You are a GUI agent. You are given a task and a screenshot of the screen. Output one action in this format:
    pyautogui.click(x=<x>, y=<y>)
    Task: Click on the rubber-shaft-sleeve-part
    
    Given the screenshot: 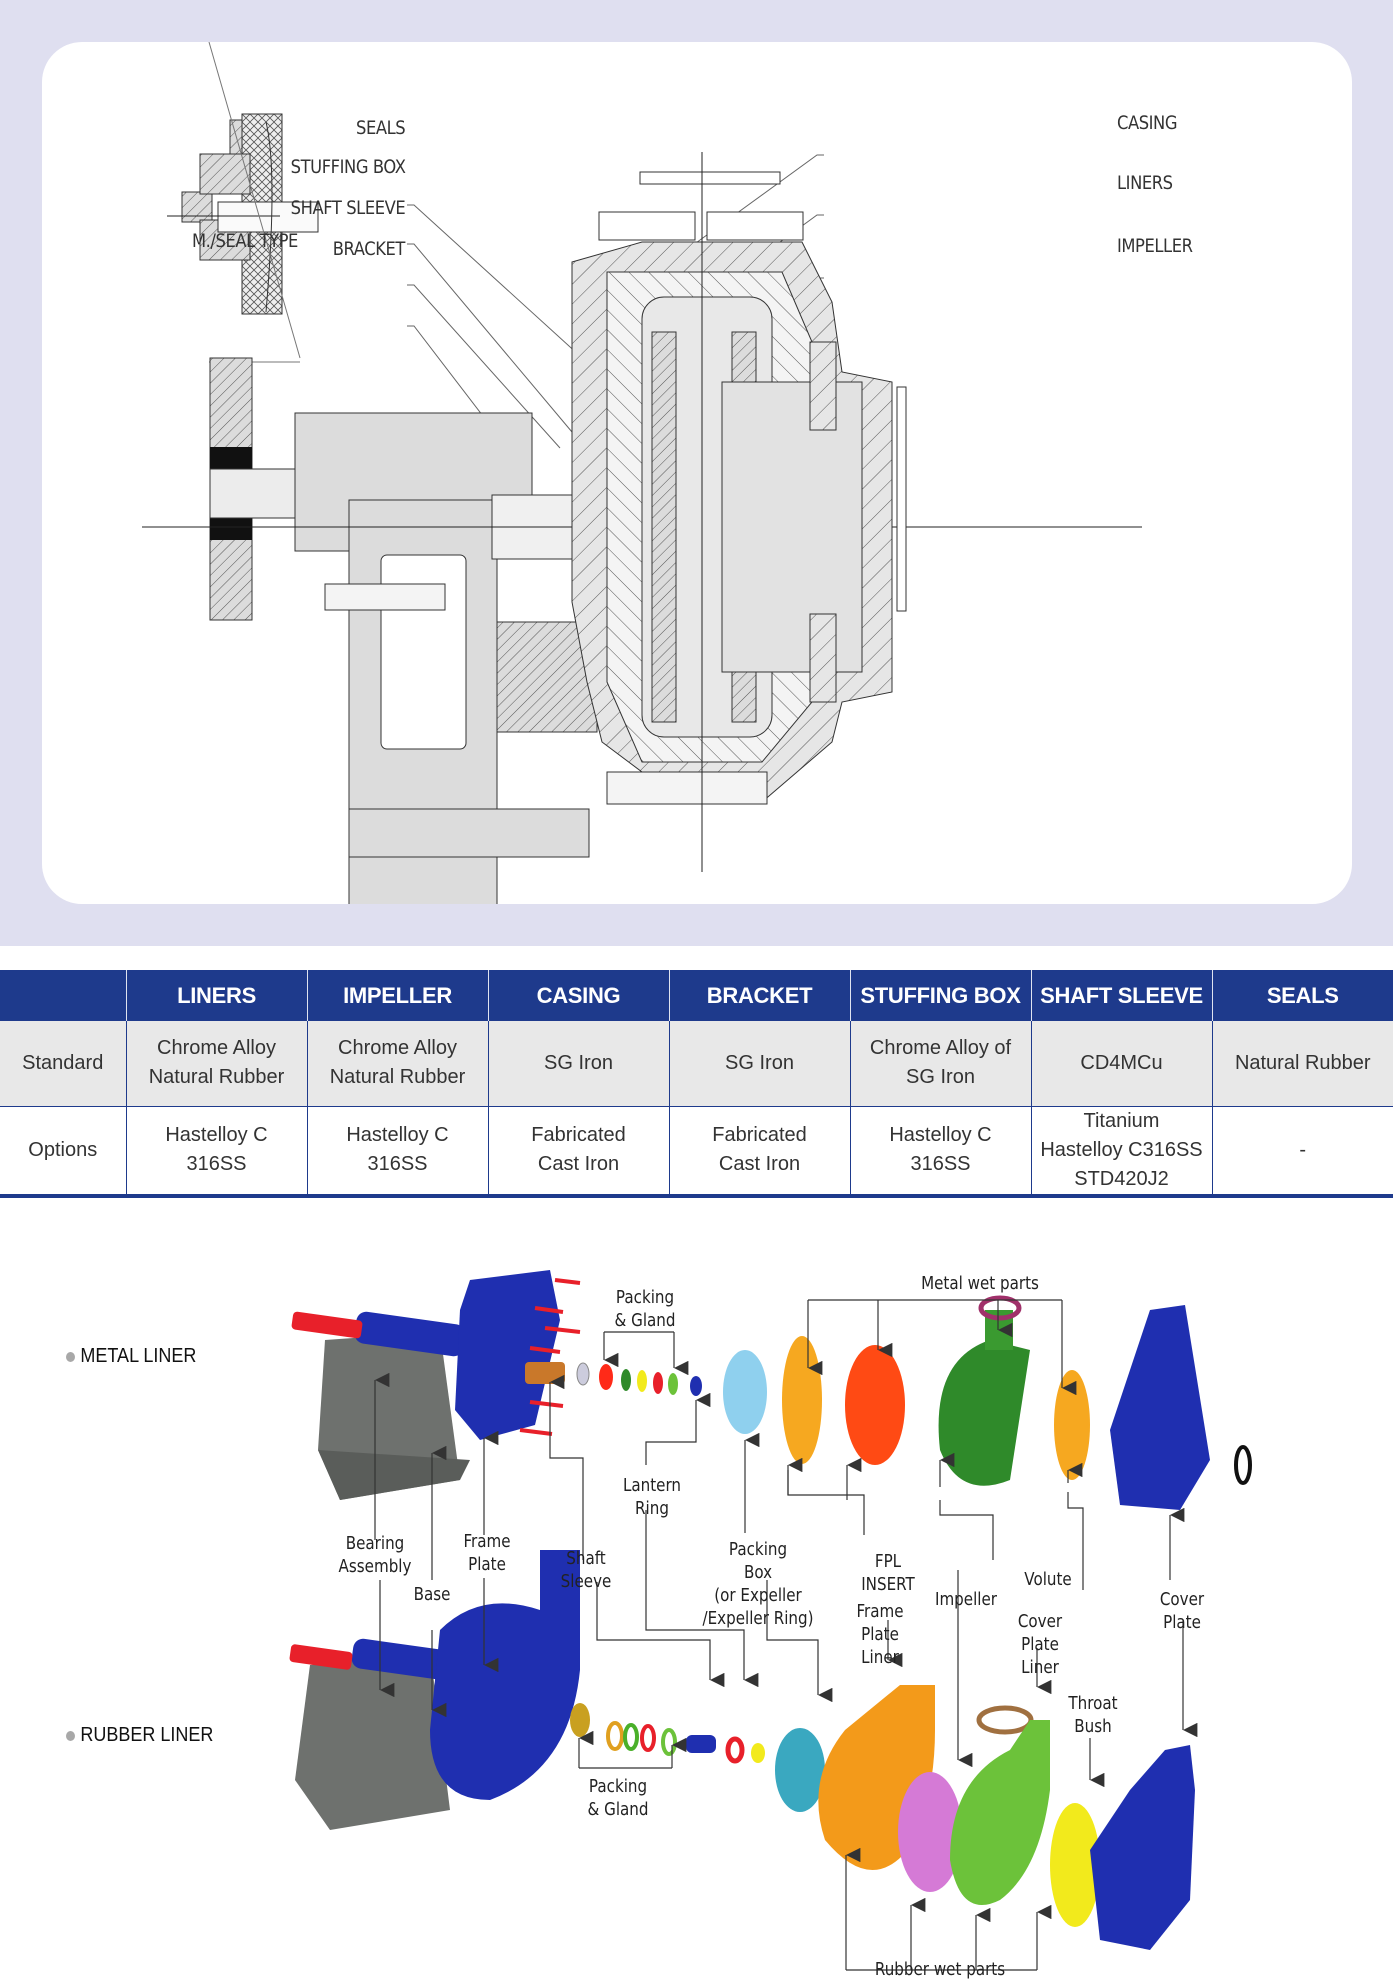 What is the action you would take?
    pyautogui.click(x=580, y=1720)
    